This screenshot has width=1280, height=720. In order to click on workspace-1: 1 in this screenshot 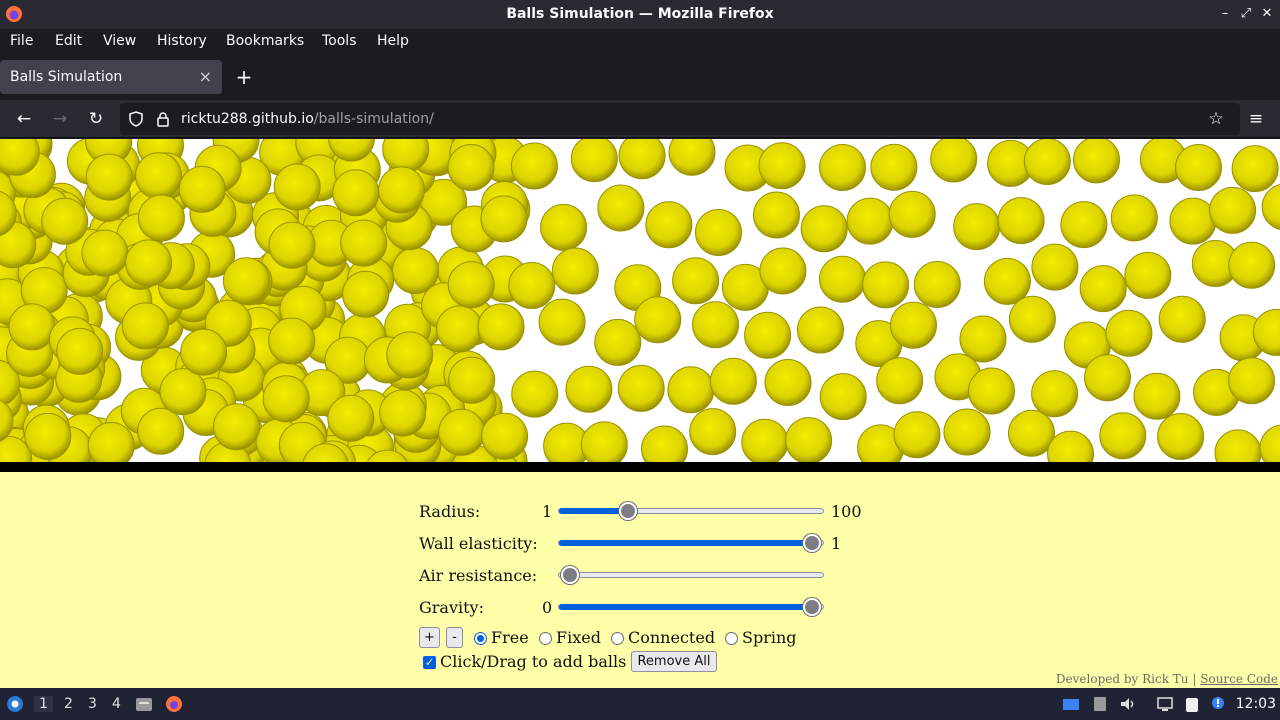, I will do `click(43, 704)`.